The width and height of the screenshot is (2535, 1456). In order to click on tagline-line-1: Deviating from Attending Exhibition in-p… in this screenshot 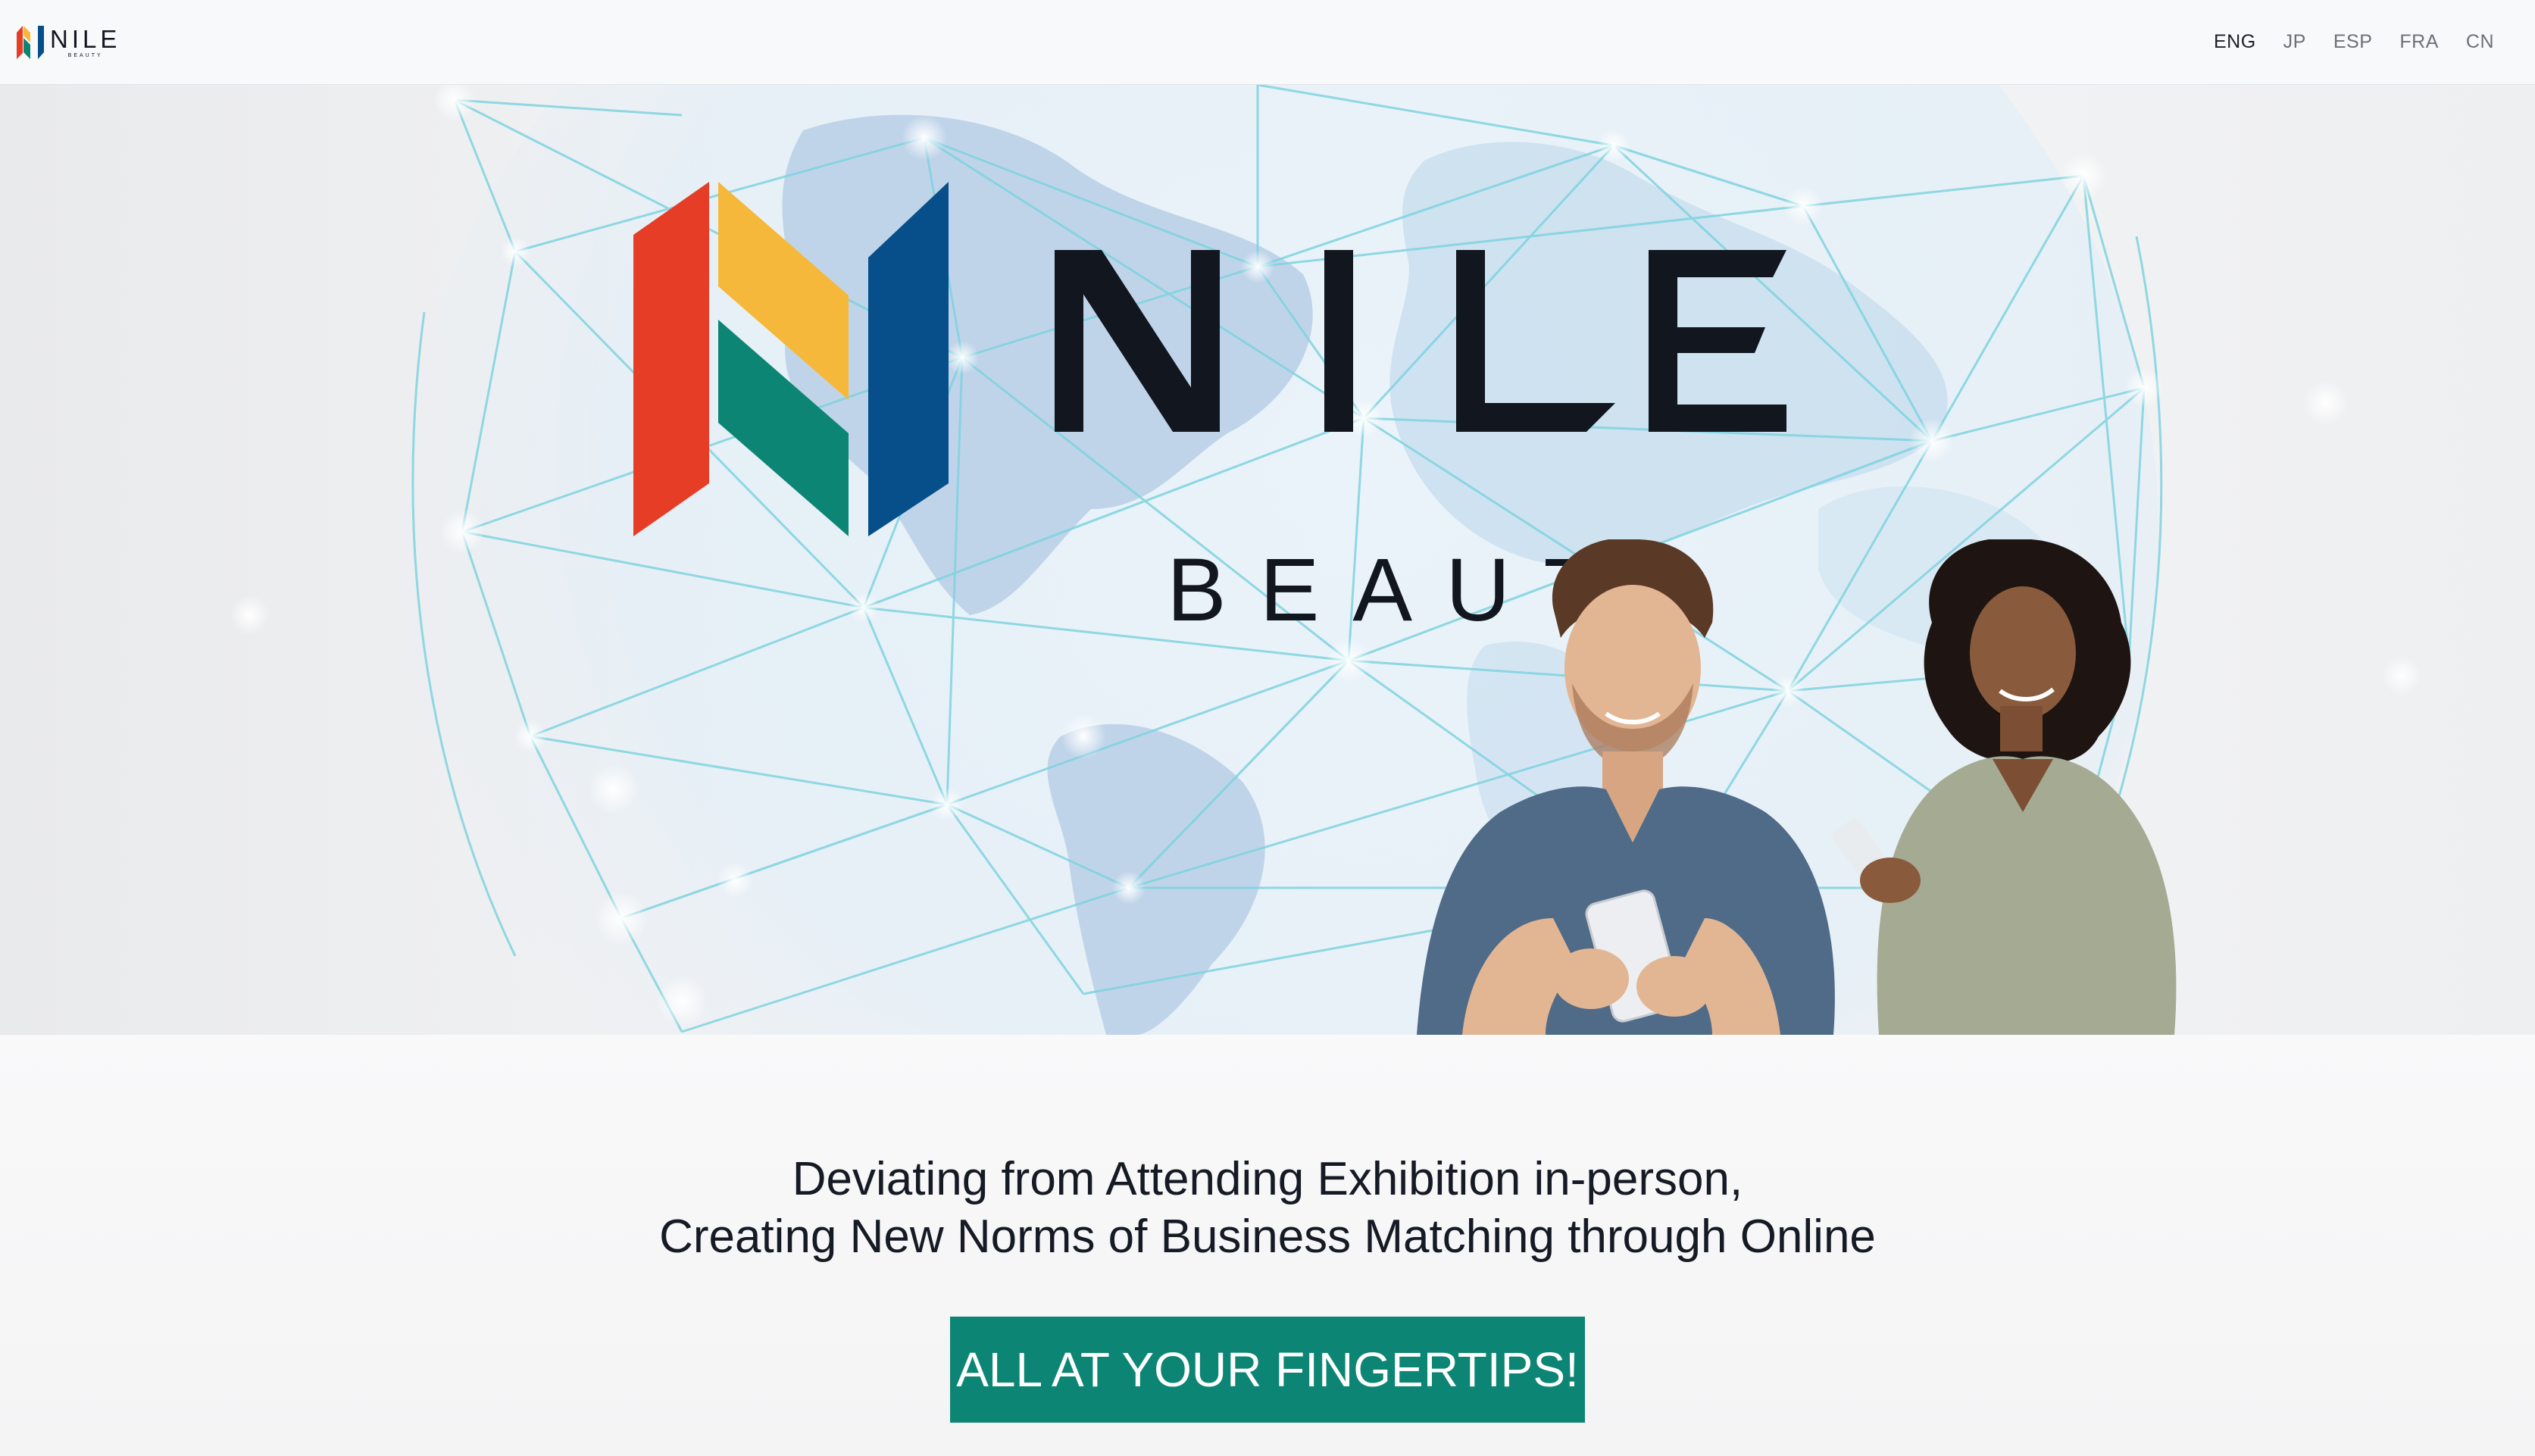, I will do `click(1267, 1179)`.